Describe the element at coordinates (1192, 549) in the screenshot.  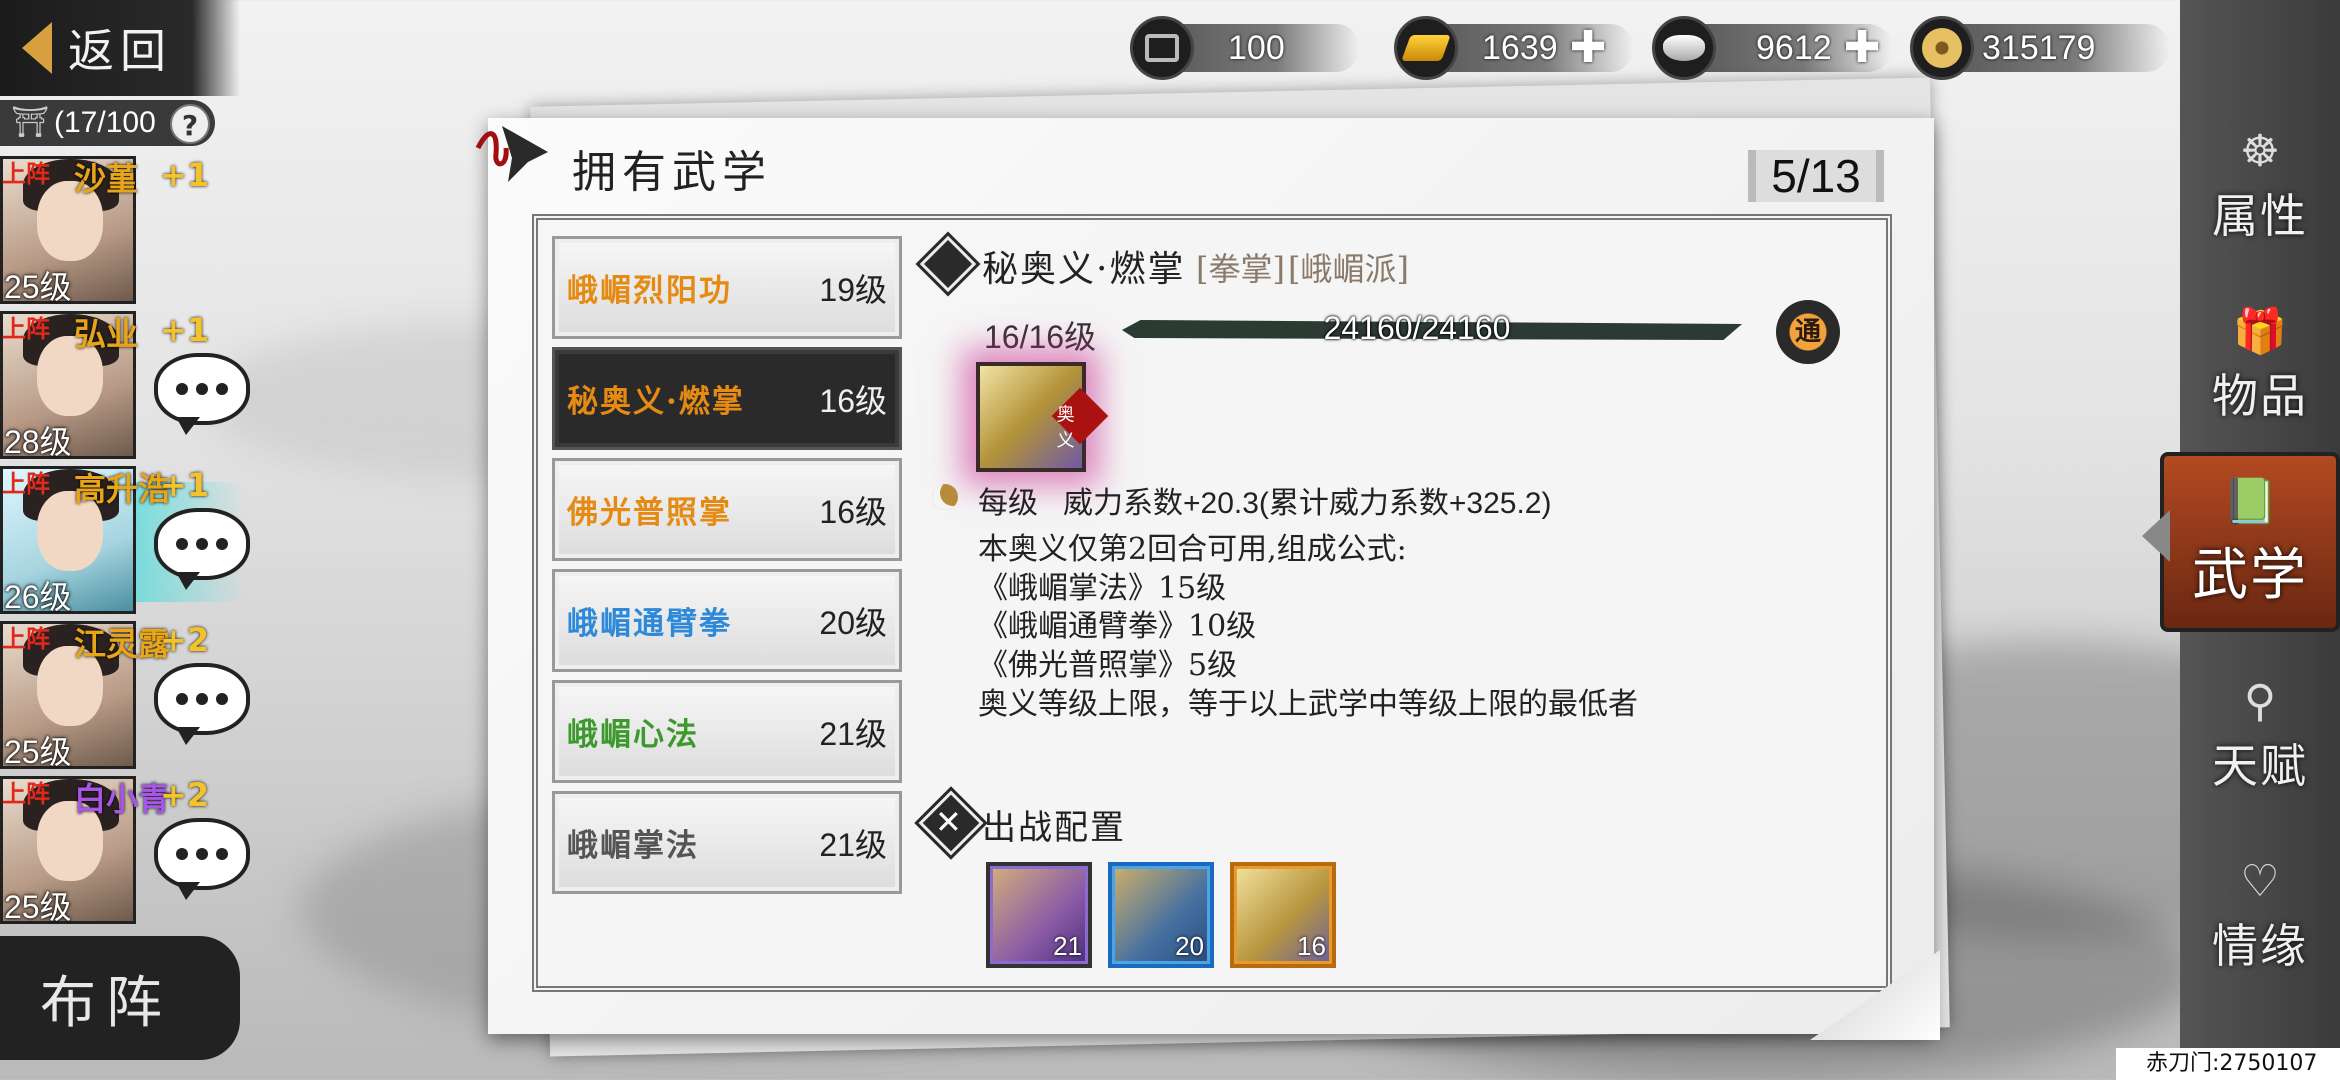
I see `skill-desc-line: 本奥义仅第2回合可用,组成公式:` at that location.